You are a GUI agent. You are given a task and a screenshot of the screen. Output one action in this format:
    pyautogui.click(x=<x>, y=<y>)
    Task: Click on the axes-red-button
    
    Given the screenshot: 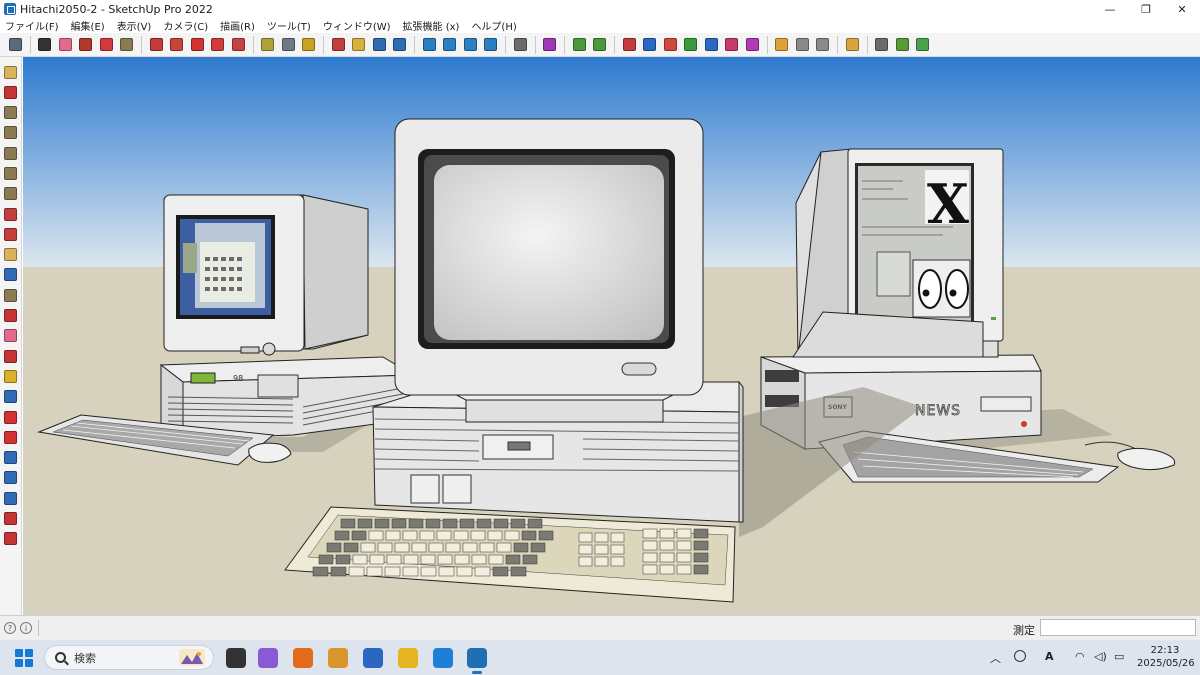 What is the action you would take?
    pyautogui.click(x=11, y=356)
    